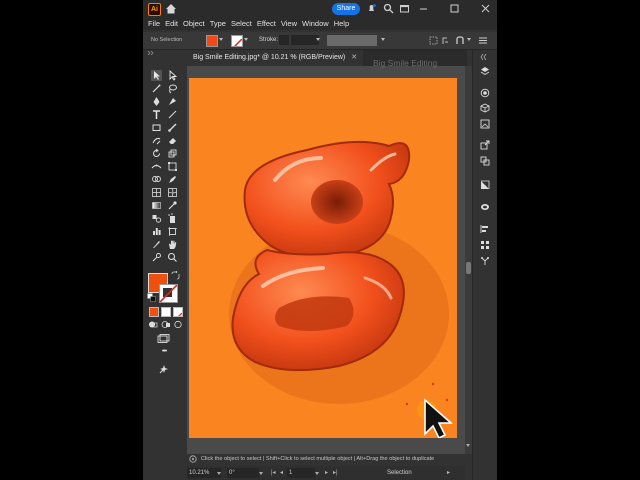 The width and height of the screenshot is (640, 480). Describe the element at coordinates (243, 473) in the screenshot. I see `rotation-field: 0°` at that location.